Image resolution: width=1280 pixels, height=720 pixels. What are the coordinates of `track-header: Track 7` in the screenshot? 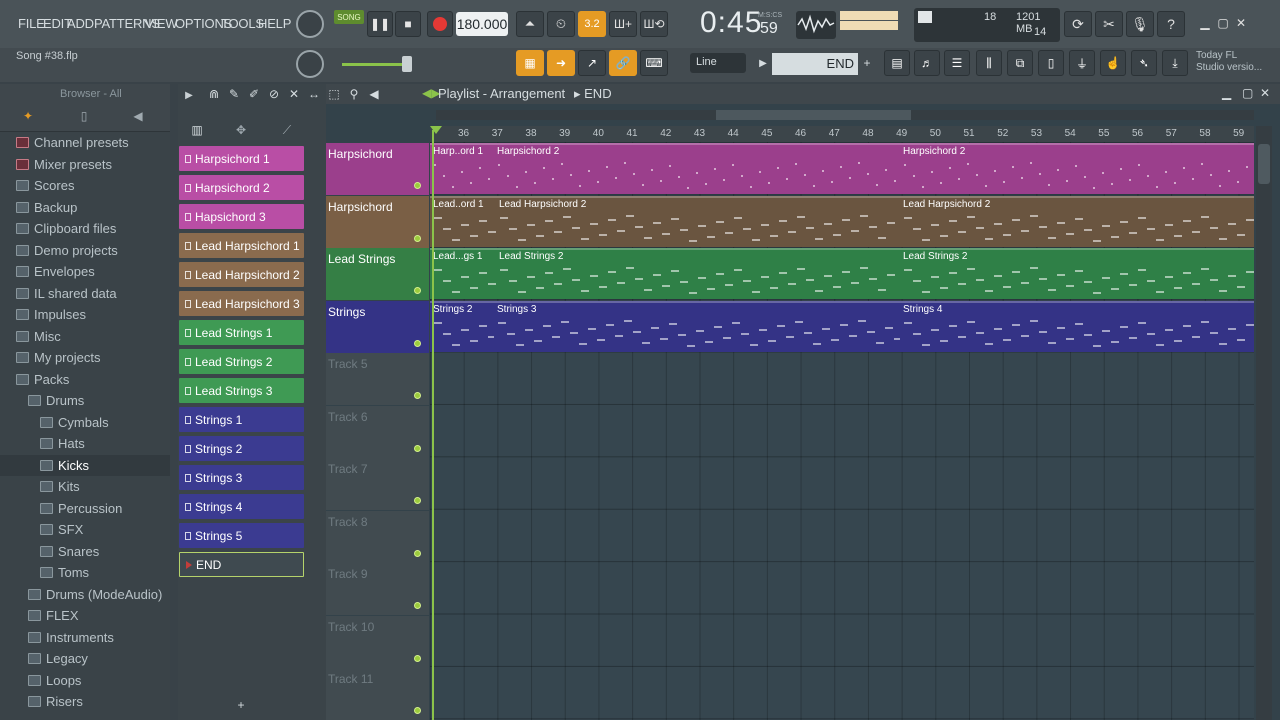 It's located at (377, 484).